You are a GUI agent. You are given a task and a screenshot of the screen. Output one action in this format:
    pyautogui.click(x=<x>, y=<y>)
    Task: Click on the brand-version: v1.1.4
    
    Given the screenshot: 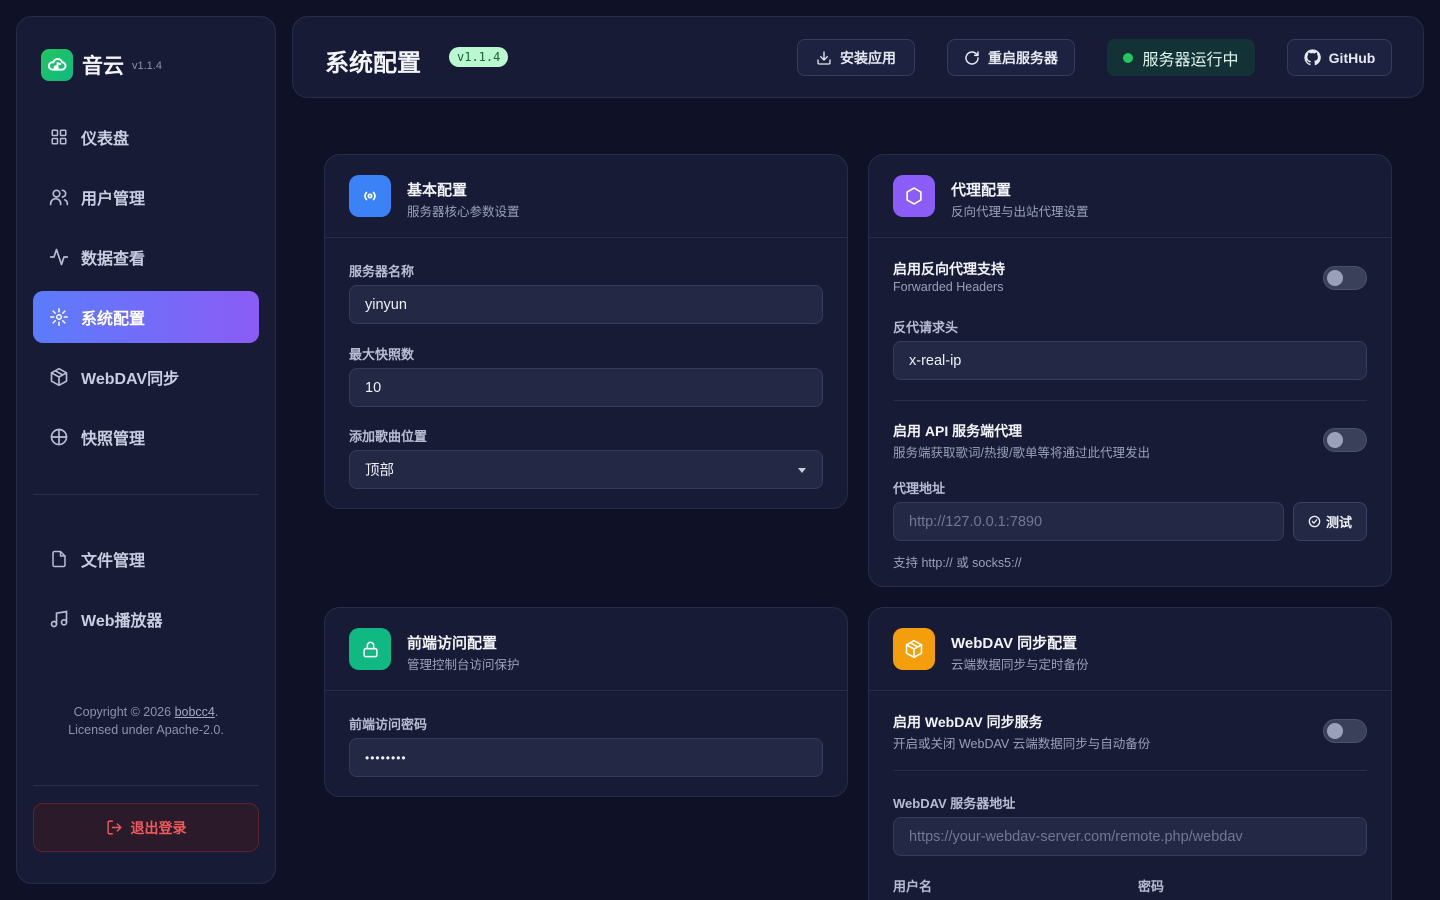 What is the action you would take?
    pyautogui.click(x=147, y=66)
    